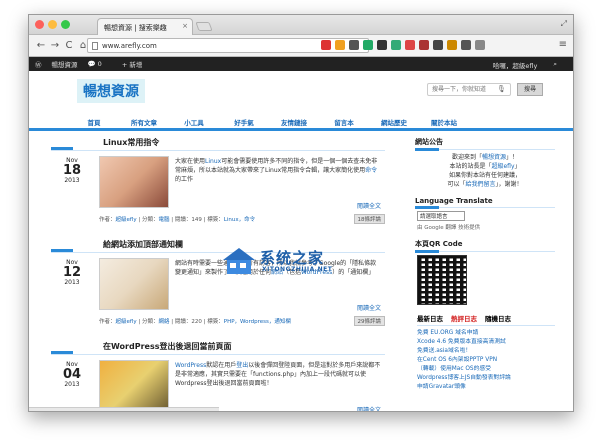 This screenshot has height=447, width=600. Describe the element at coordinates (190, 365) in the screenshot. I see `excerpt-link: WordPress` at that location.